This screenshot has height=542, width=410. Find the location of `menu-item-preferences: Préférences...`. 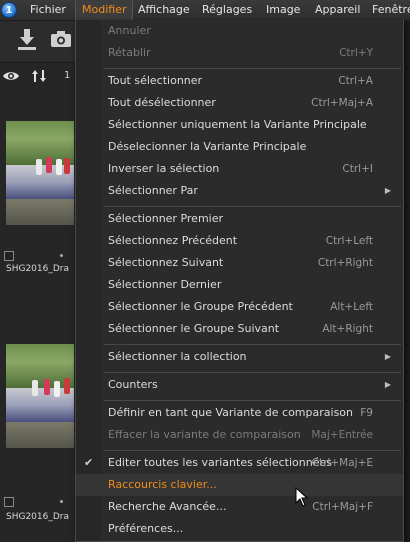

menu-item-preferences: Préférences... is located at coordinates (239, 529).